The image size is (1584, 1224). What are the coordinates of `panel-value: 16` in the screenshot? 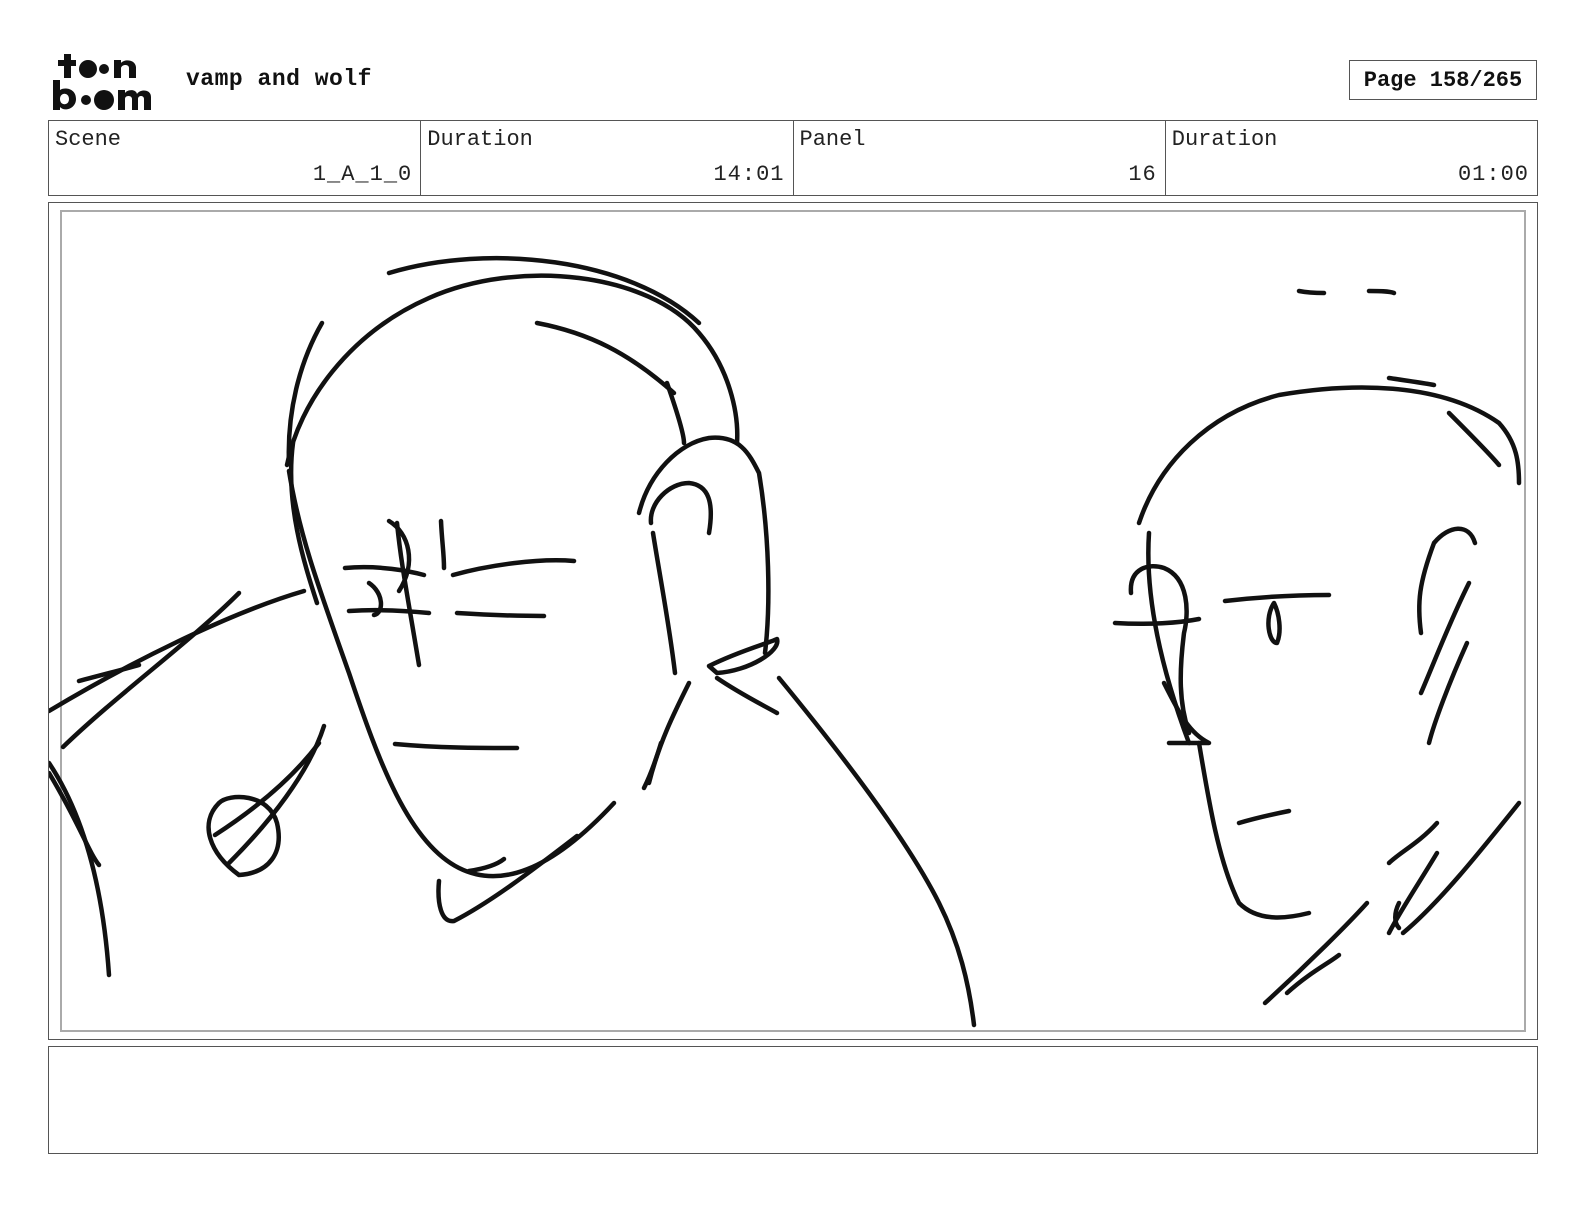 It's located at (1142, 174).